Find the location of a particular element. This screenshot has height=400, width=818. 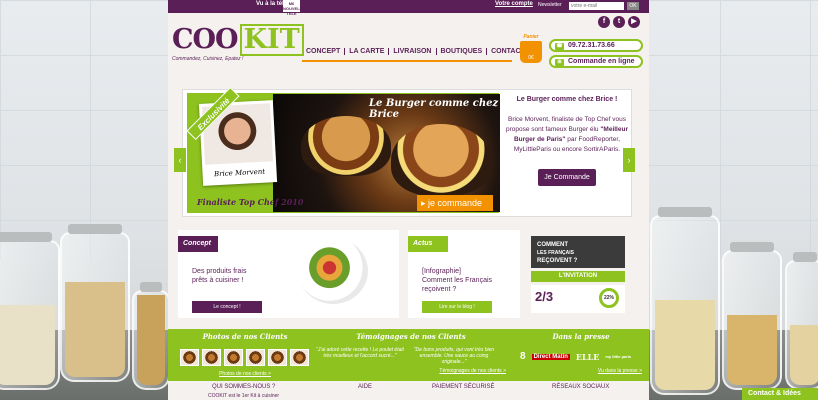

stat-percent: 22% is located at coordinates (609, 298).